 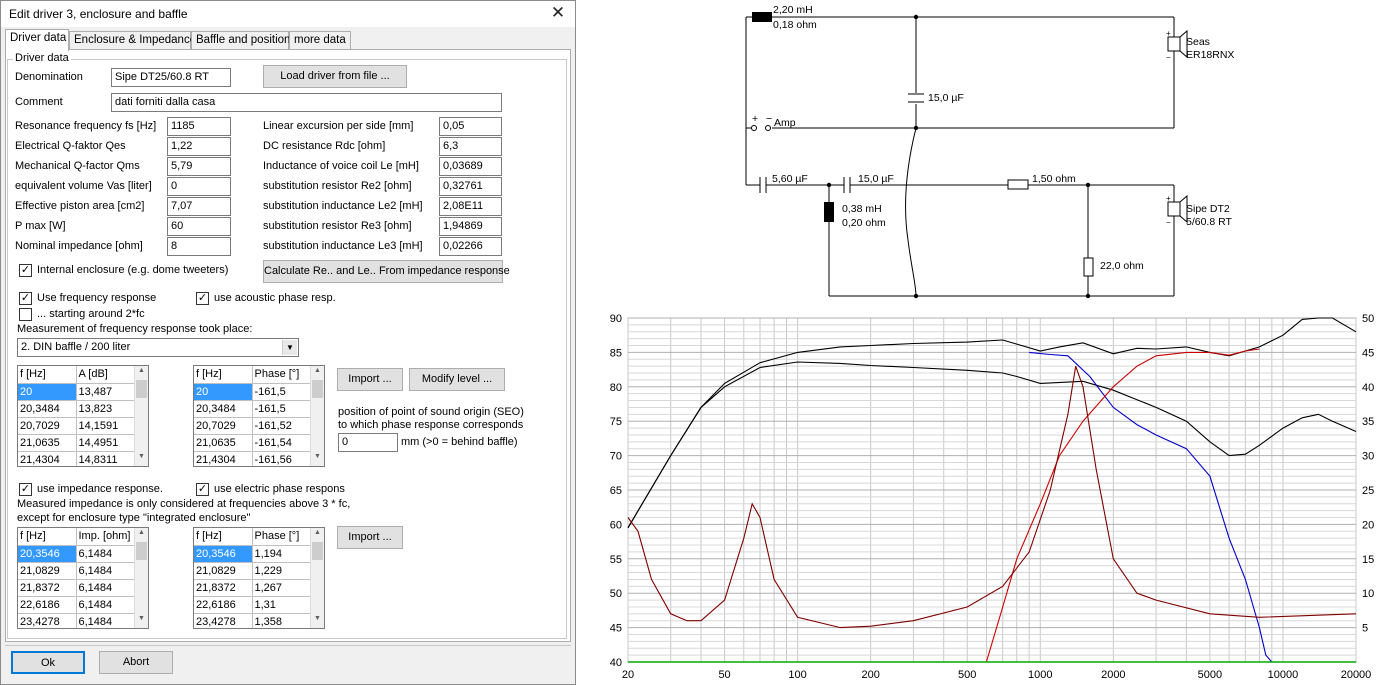 What do you see at coordinates (136, 662) in the screenshot?
I see `abort-button: Abort` at bounding box center [136, 662].